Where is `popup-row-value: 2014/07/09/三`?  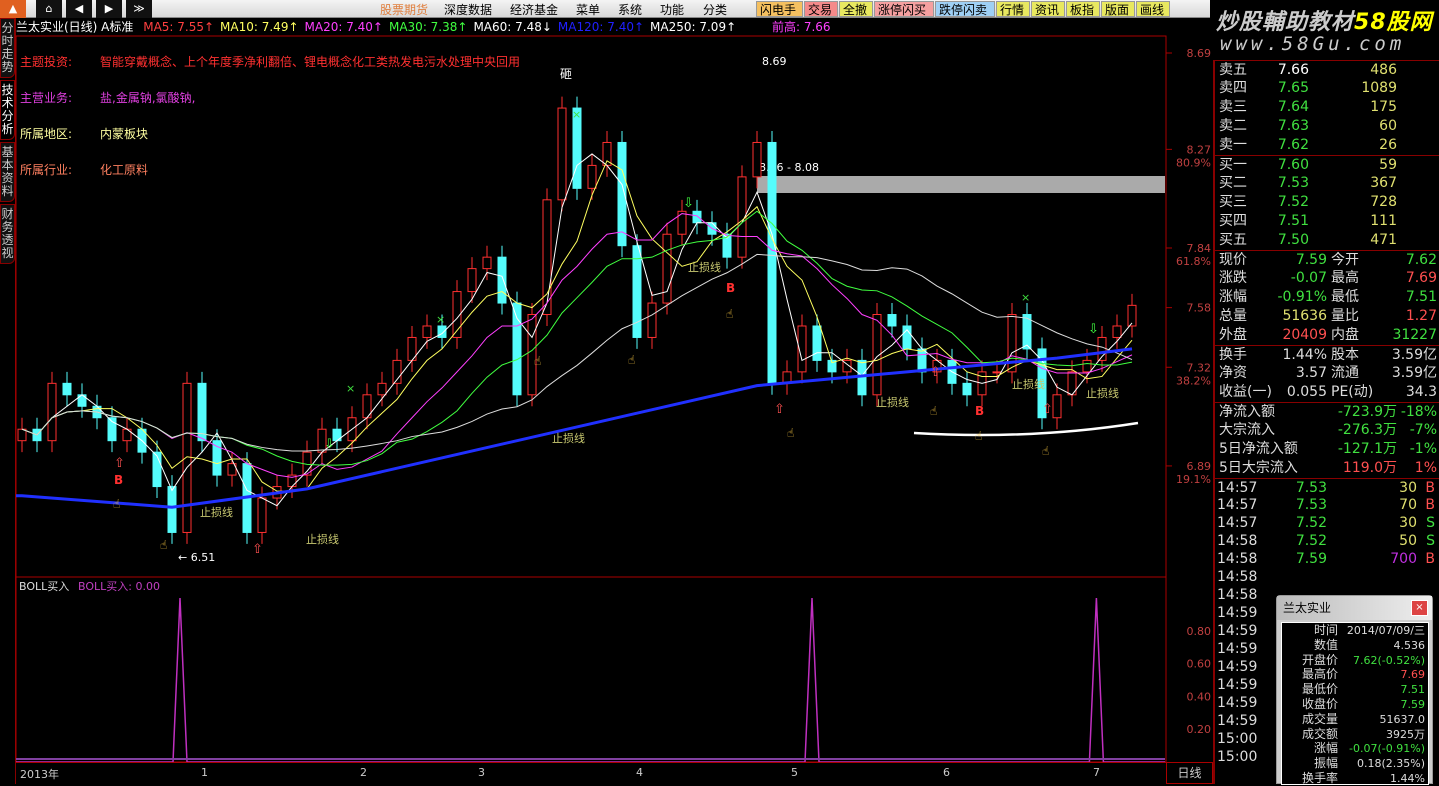
popup-row-value: 2014/07/09/三 is located at coordinates (1385, 630).